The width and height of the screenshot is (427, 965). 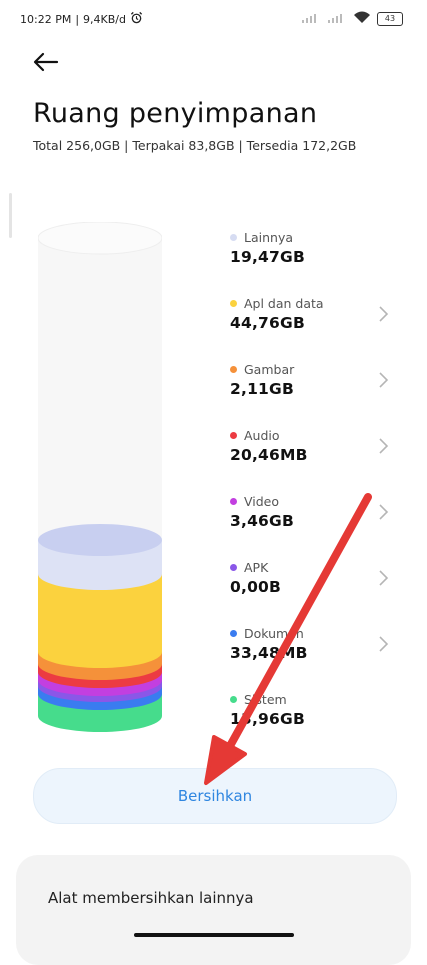 I want to click on category-value: 13,96GB, so click(x=267, y=719).